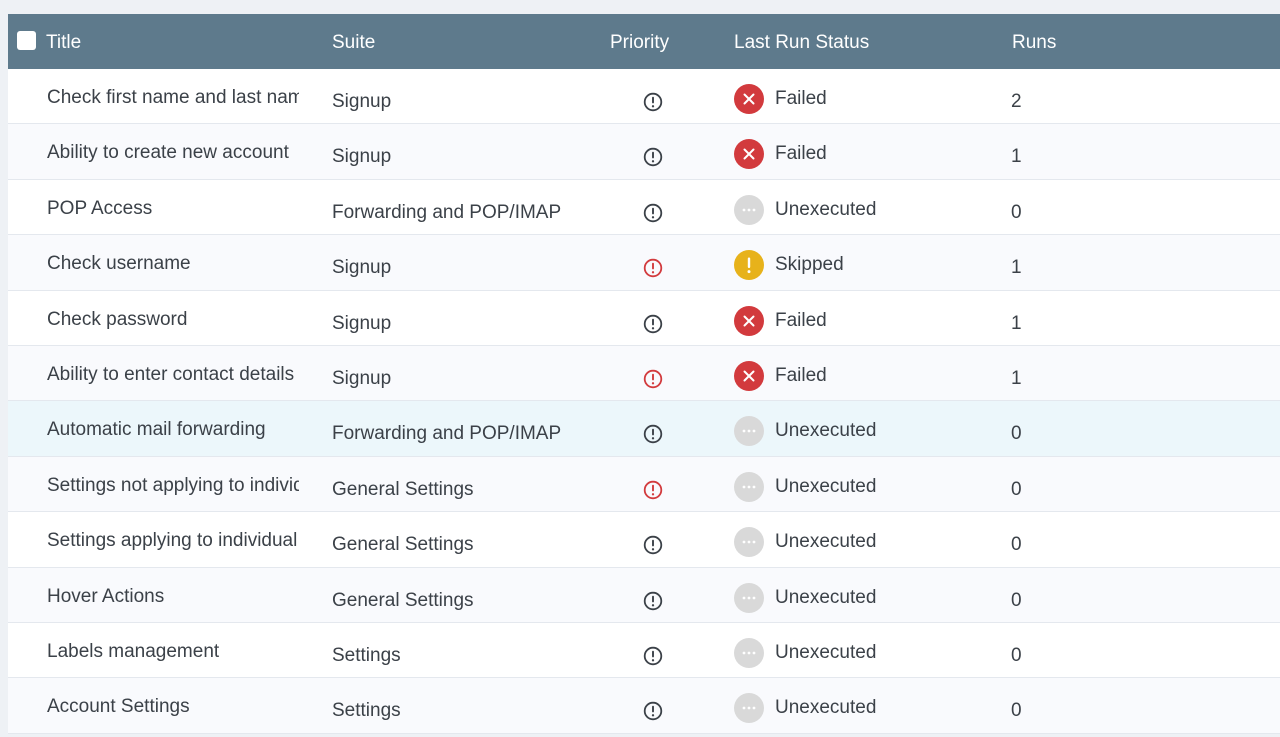 This screenshot has width=1280, height=737. I want to click on test-title: Hover Actions, so click(173, 597).